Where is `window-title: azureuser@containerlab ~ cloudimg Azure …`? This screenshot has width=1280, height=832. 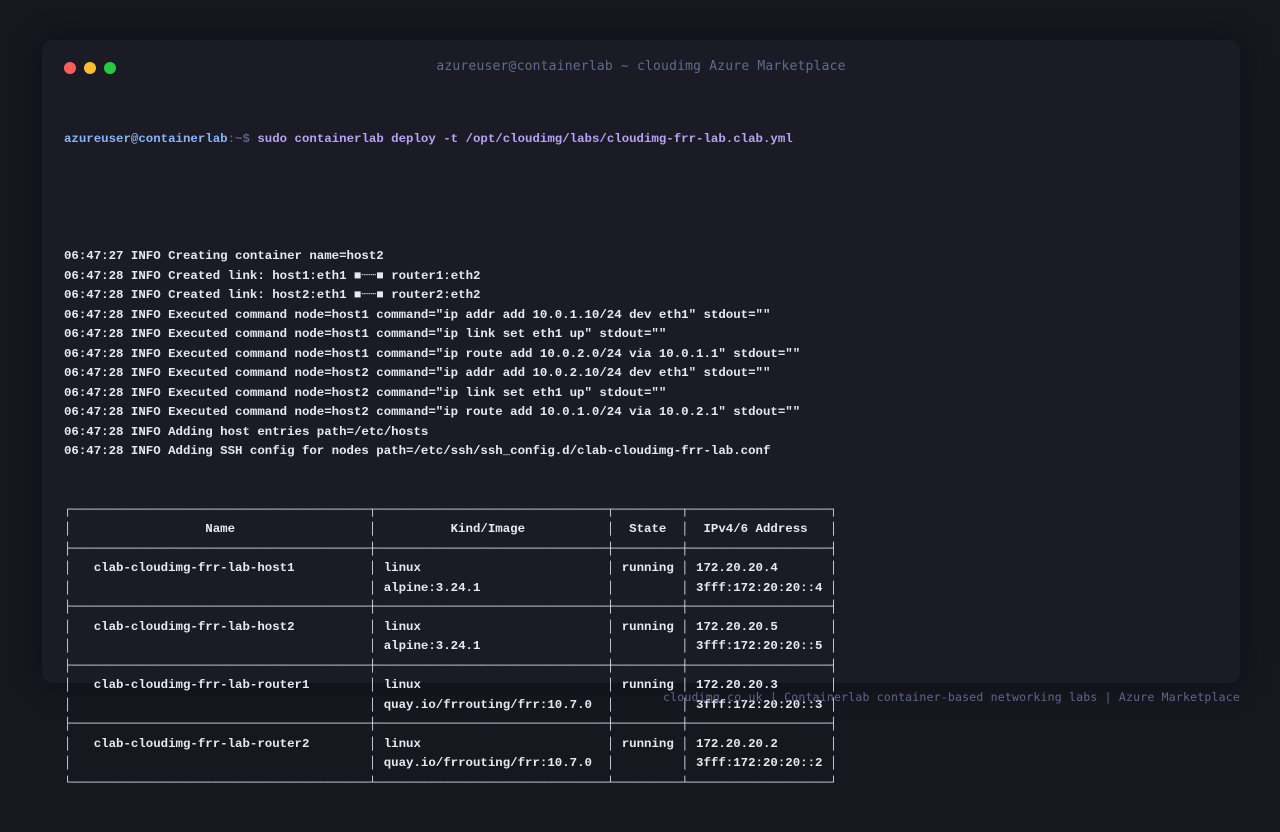
window-title: azureuser@containerlab ~ cloudimg Azure … is located at coordinates (641, 66).